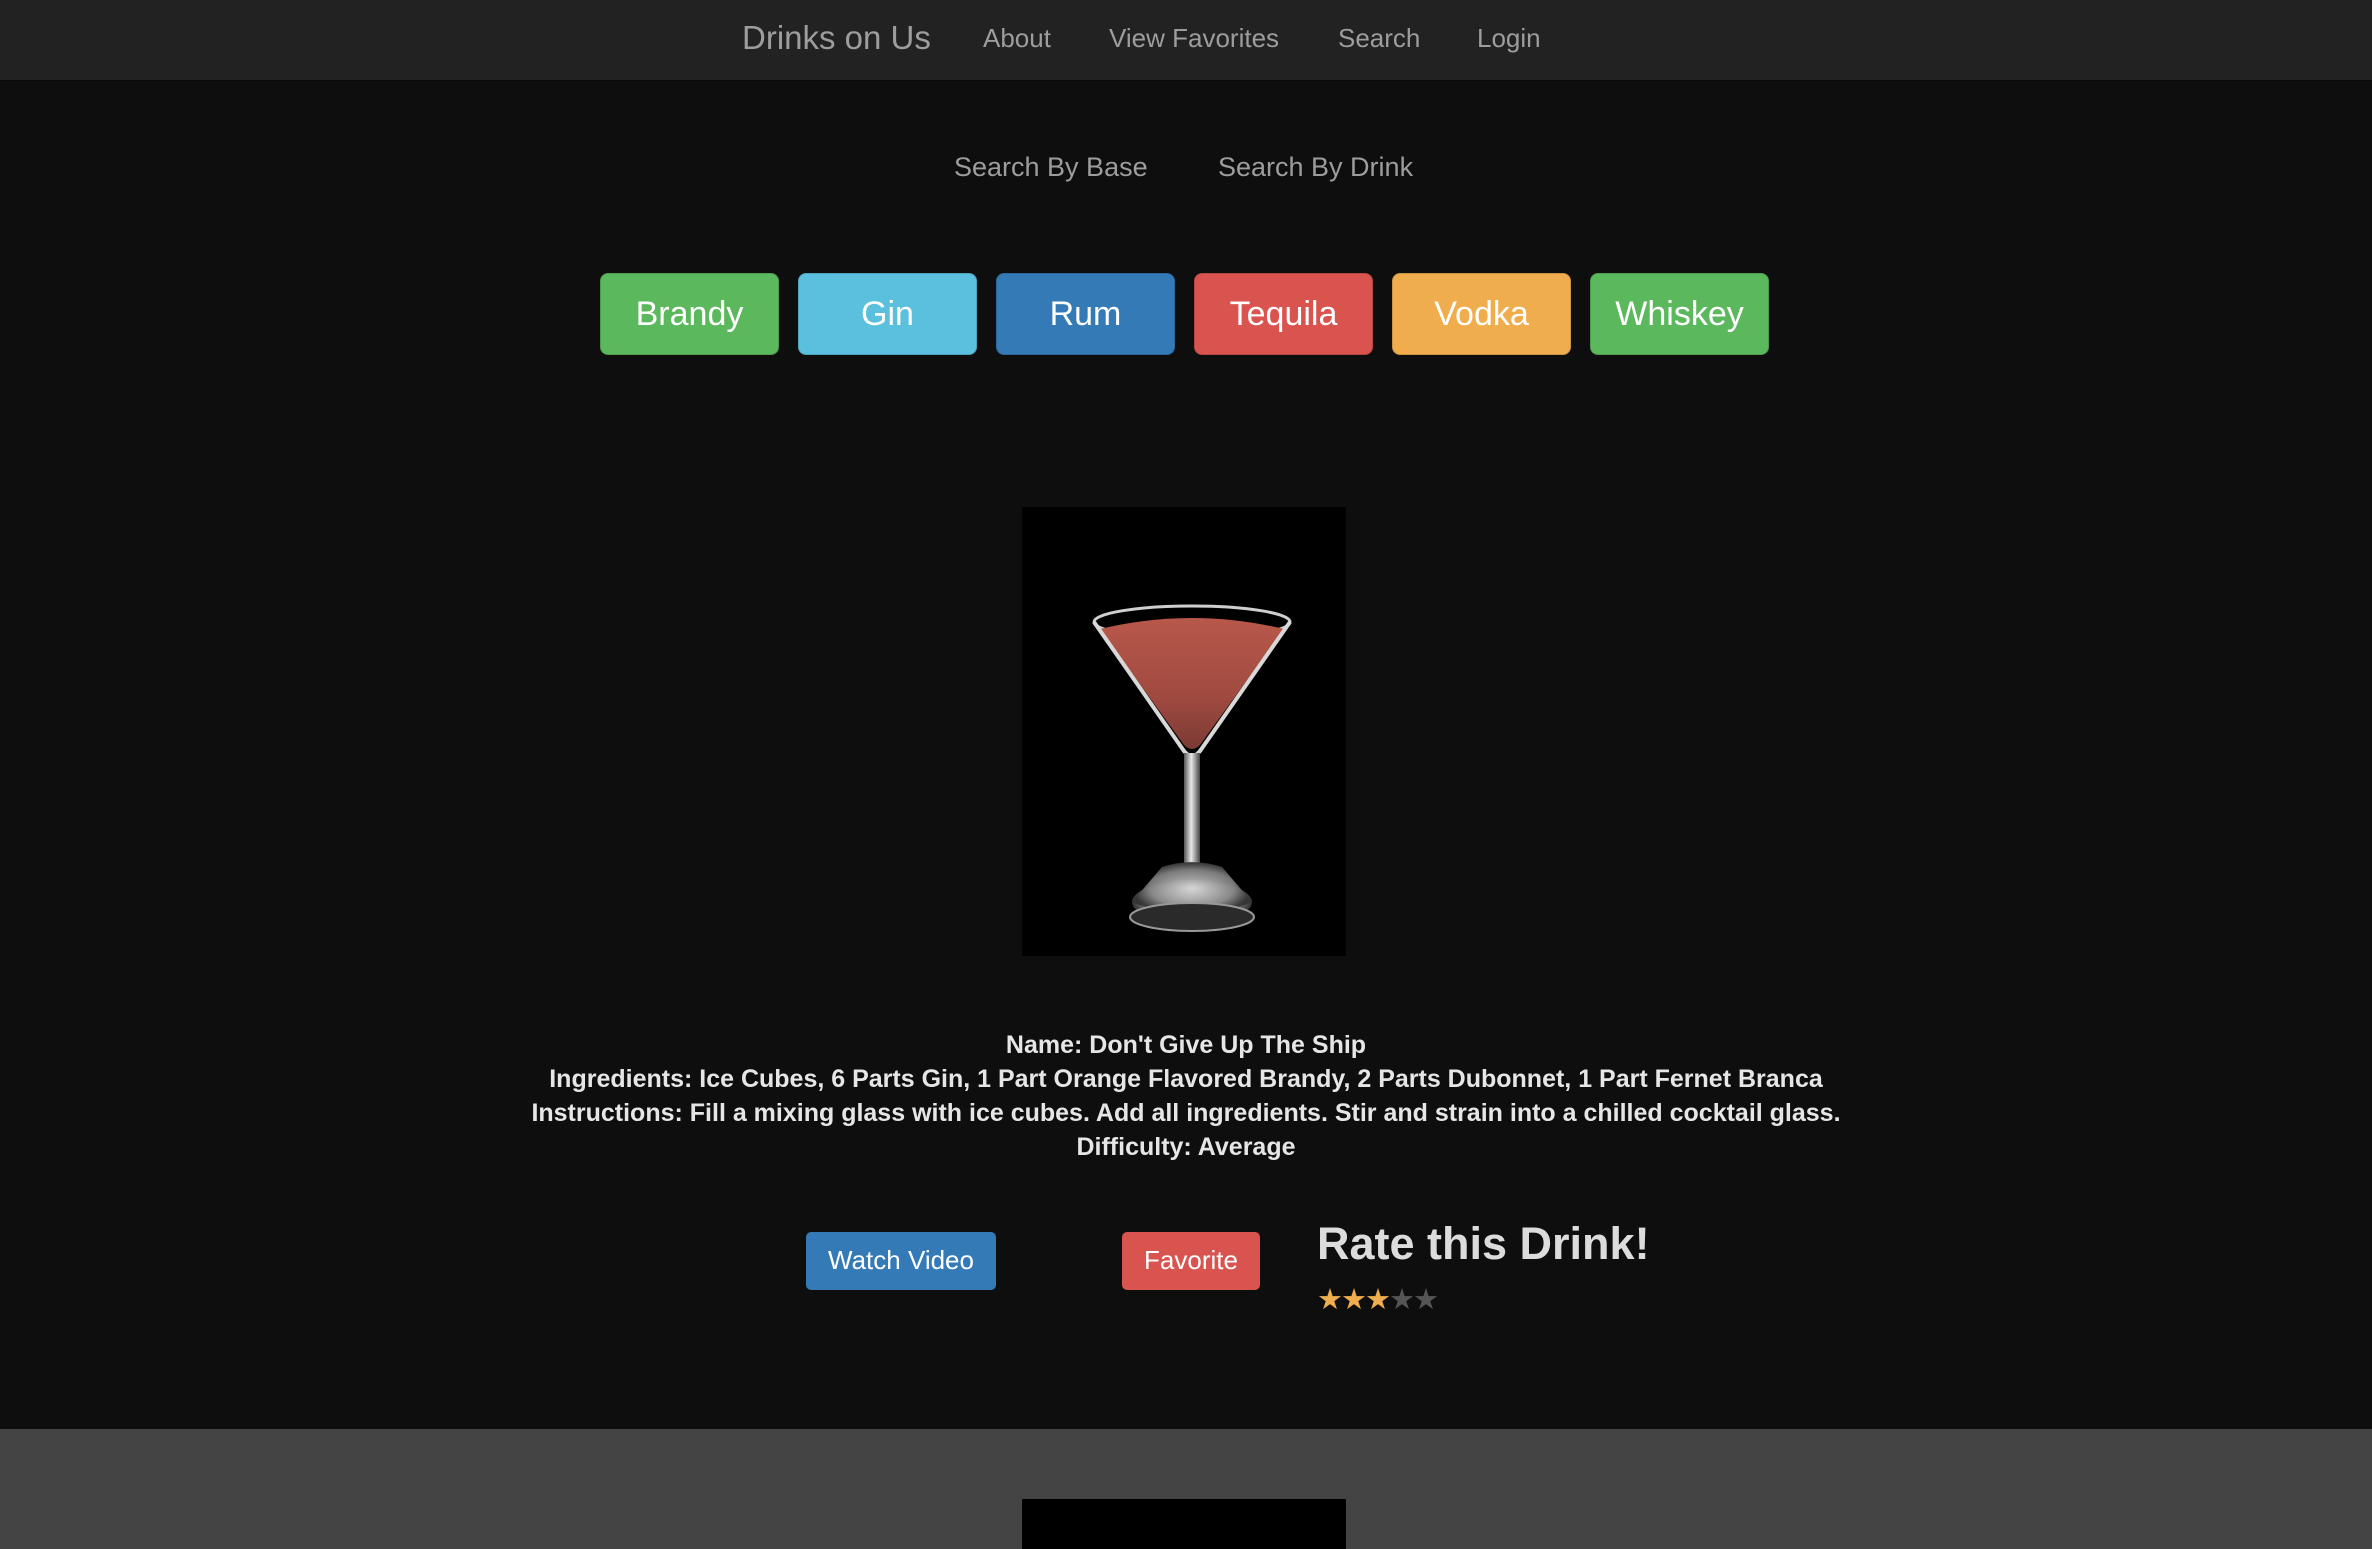 The width and height of the screenshot is (2372, 1549). I want to click on search-by-base-link: Search By Base, so click(1051, 167).